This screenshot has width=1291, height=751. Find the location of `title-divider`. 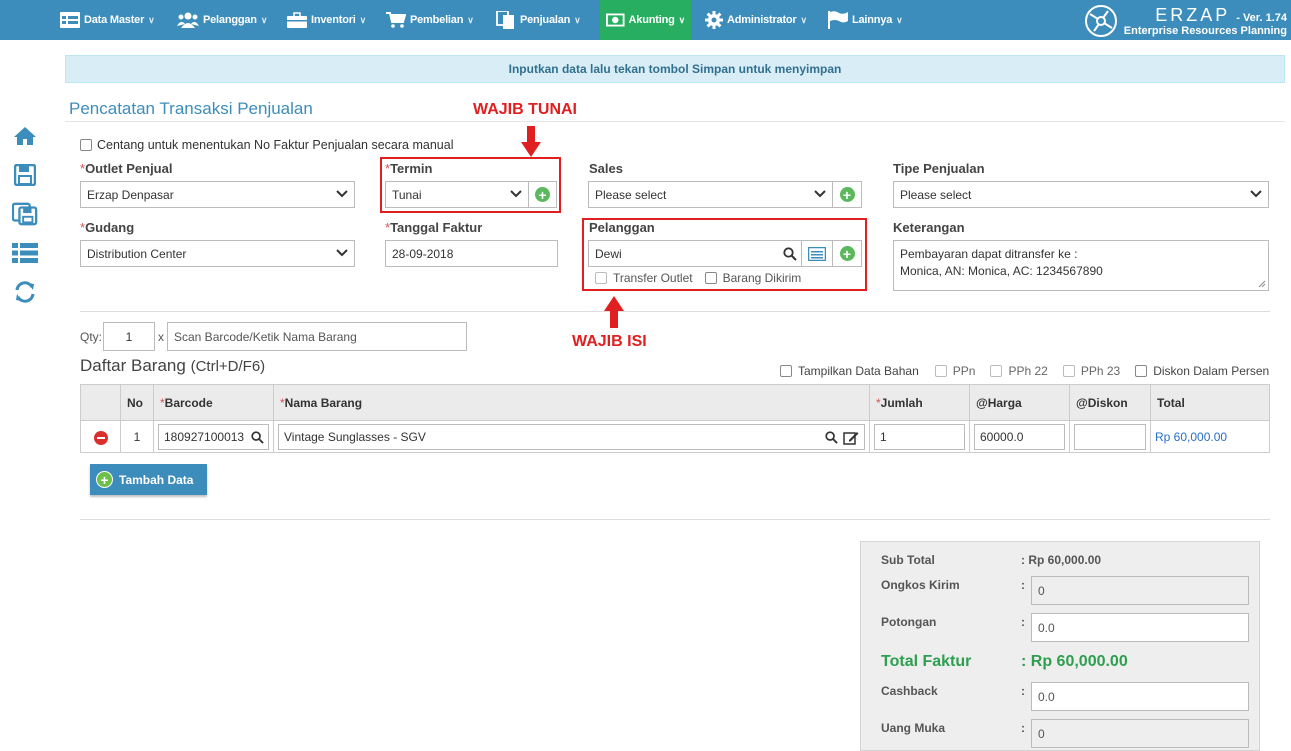

title-divider is located at coordinates (675, 121).